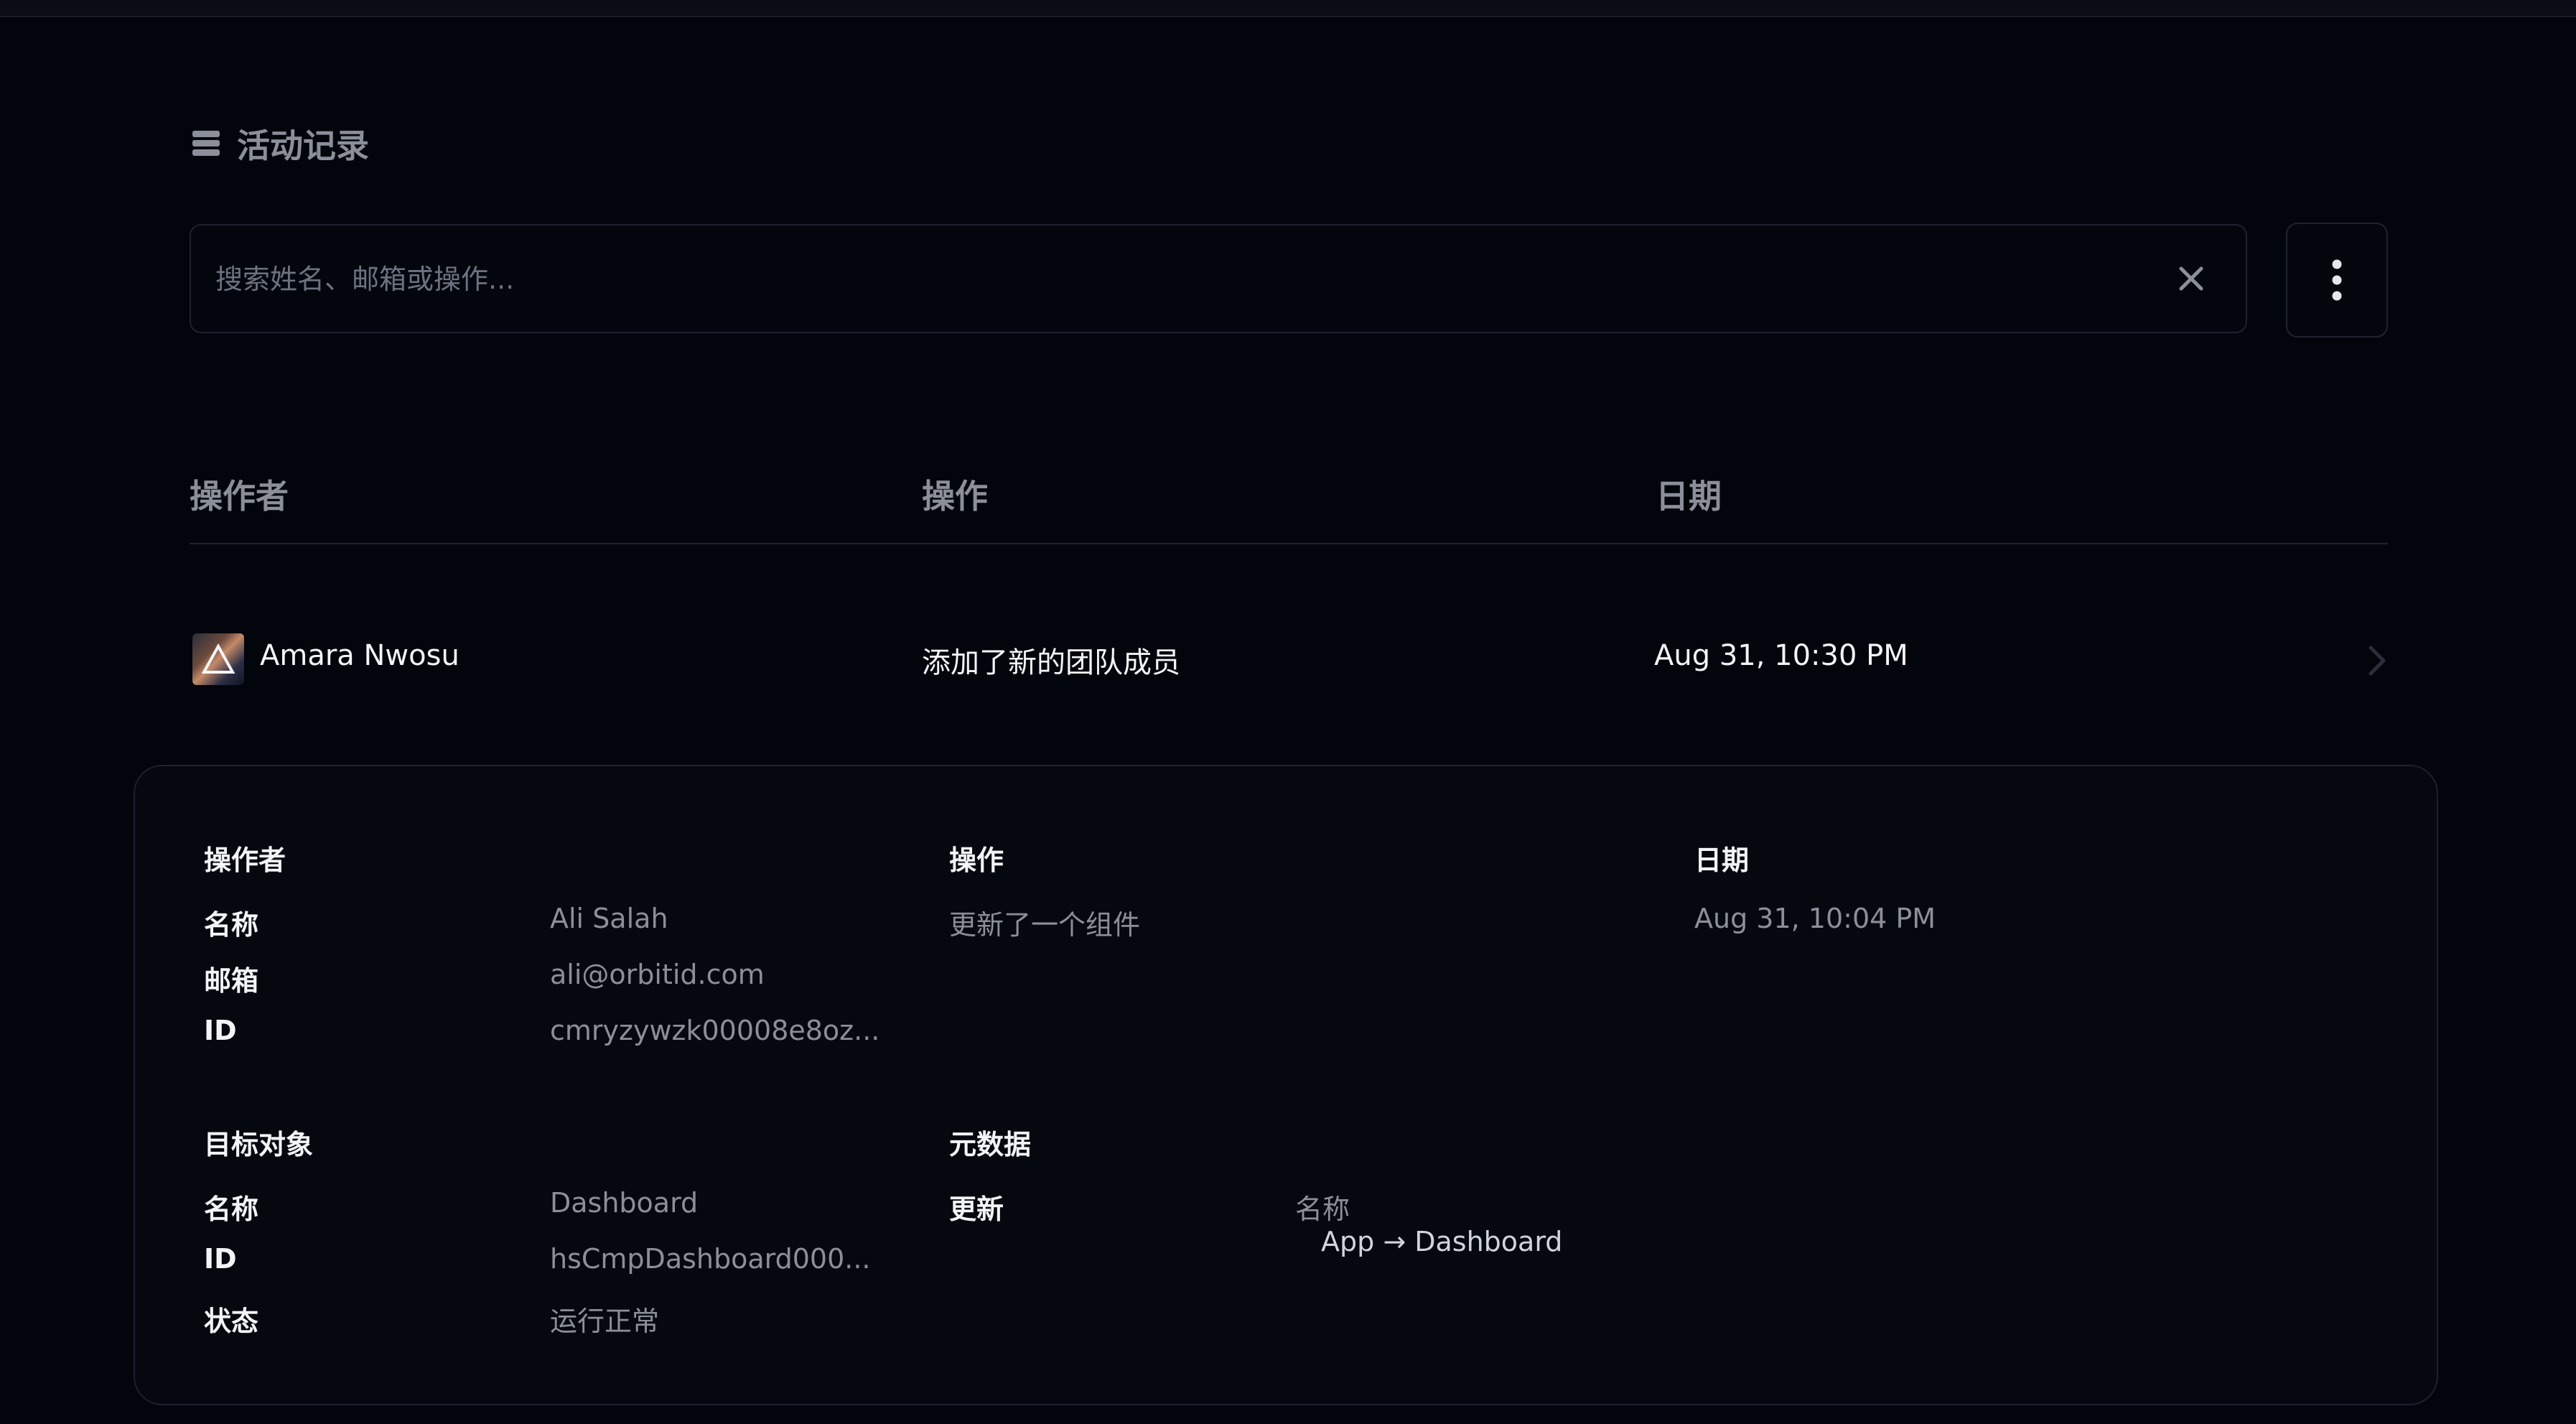 This screenshot has height=1424, width=2576. Describe the element at coordinates (1045, 925) in the screenshot. I see `action-value: 更新了一个组件` at that location.